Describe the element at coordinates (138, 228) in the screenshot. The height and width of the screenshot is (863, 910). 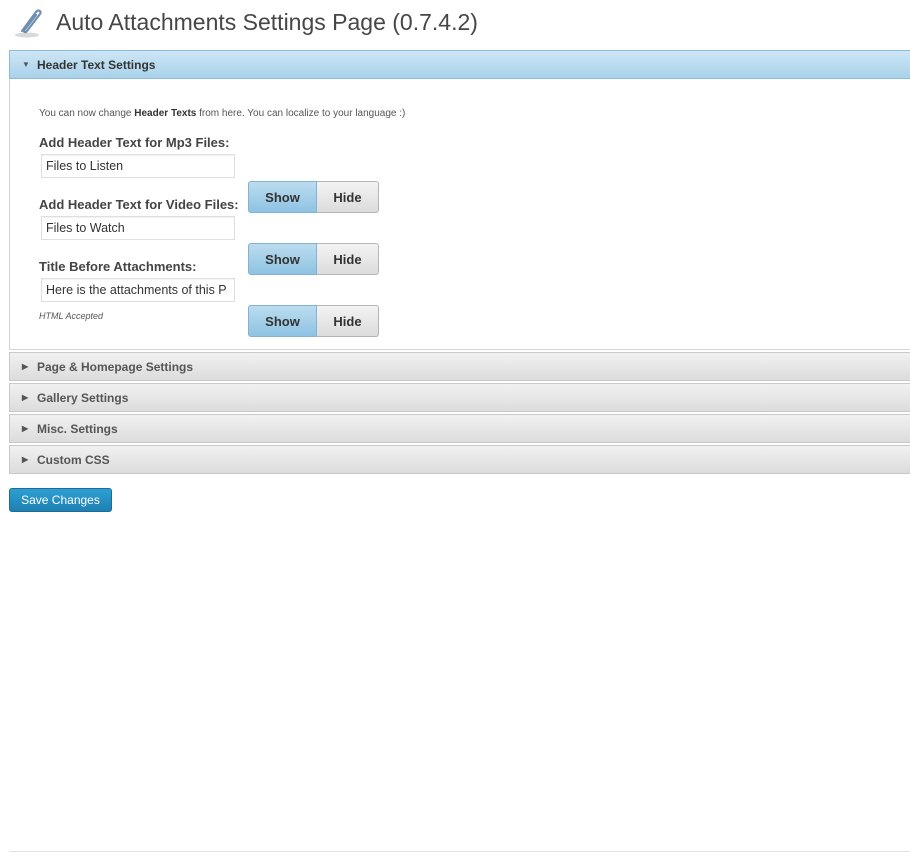
I see `video-header-input` at that location.